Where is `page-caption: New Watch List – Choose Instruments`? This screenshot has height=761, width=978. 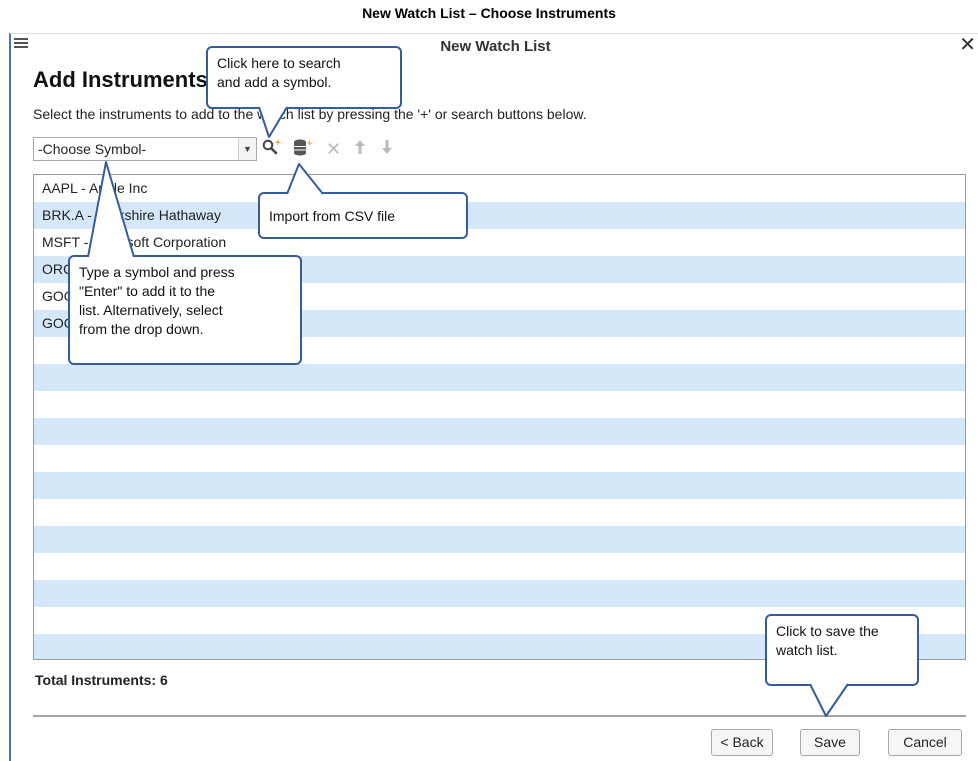 page-caption: New Watch List – Choose Instruments is located at coordinates (489, 13).